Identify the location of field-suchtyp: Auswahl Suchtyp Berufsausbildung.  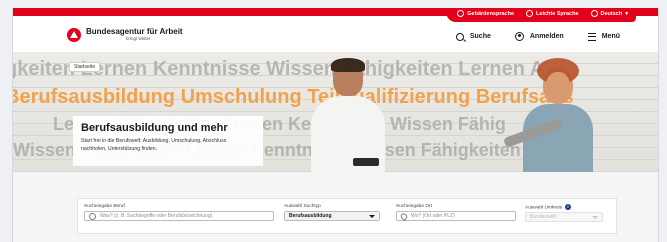
(332, 212).